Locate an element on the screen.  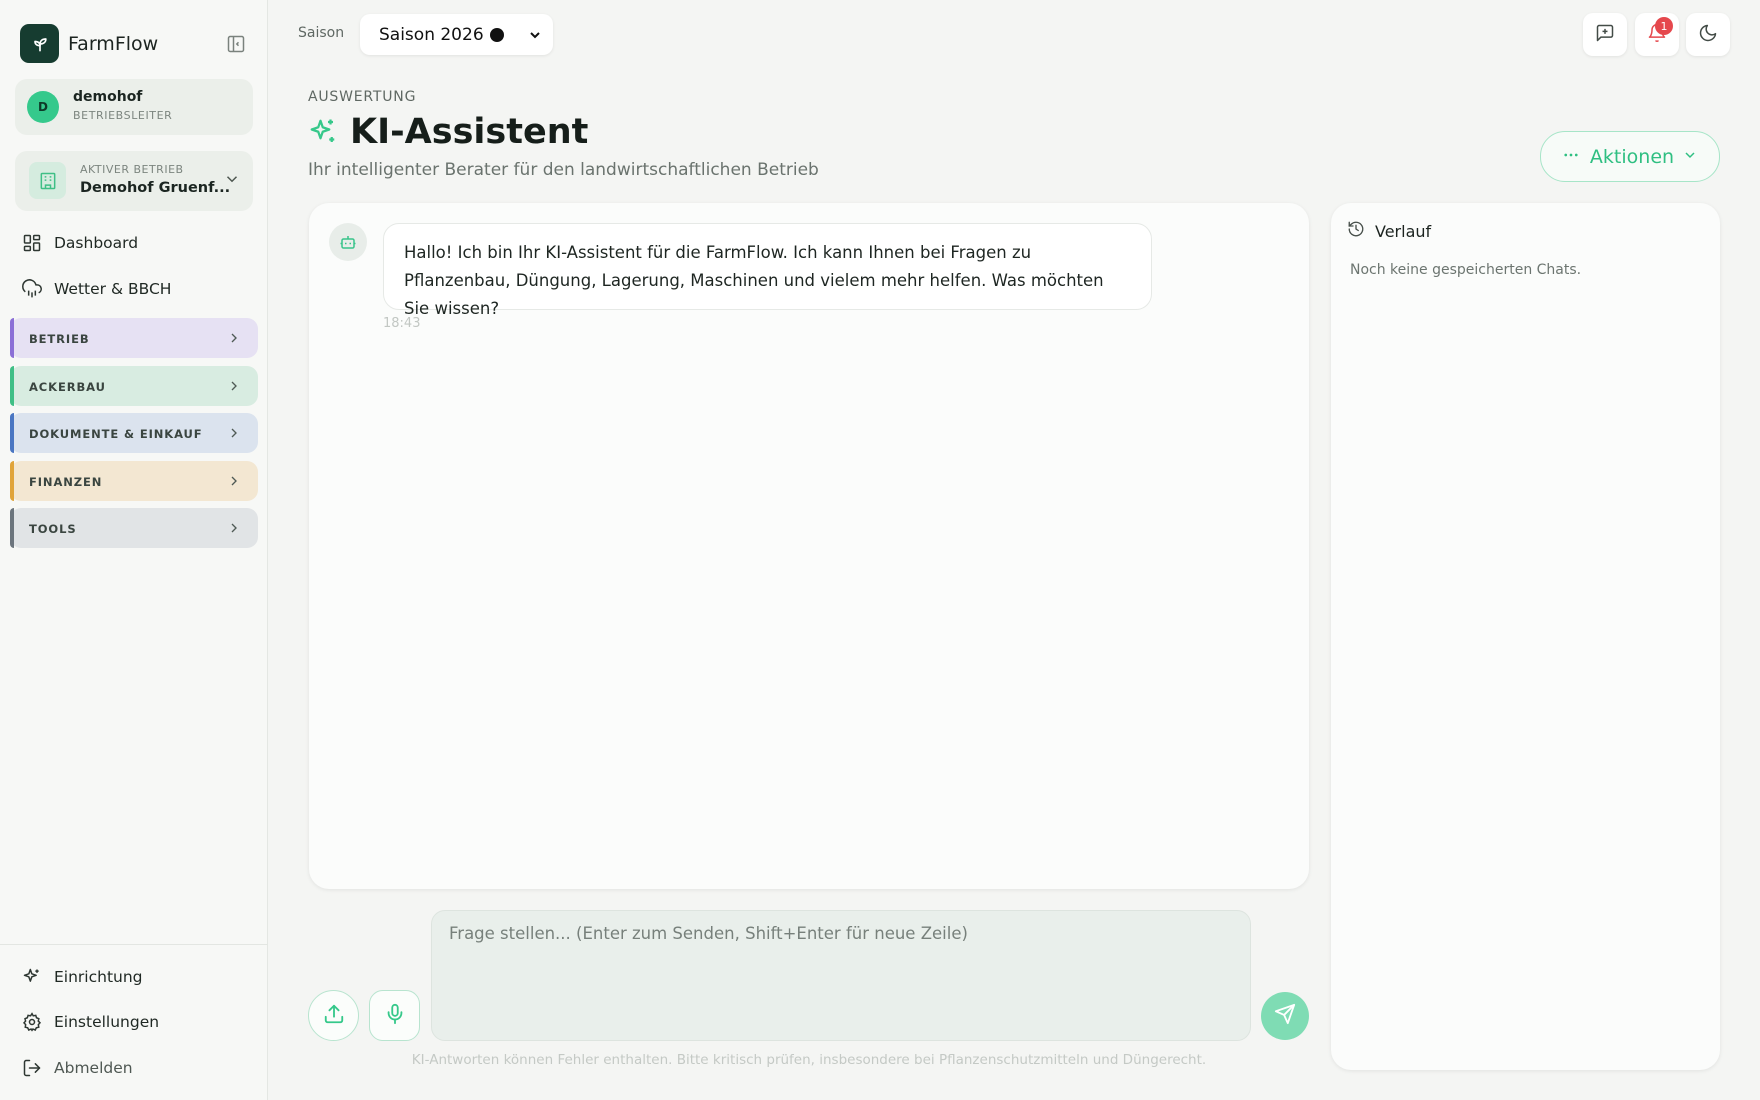
nav-setup: Einrichtung is located at coordinates (135, 977).